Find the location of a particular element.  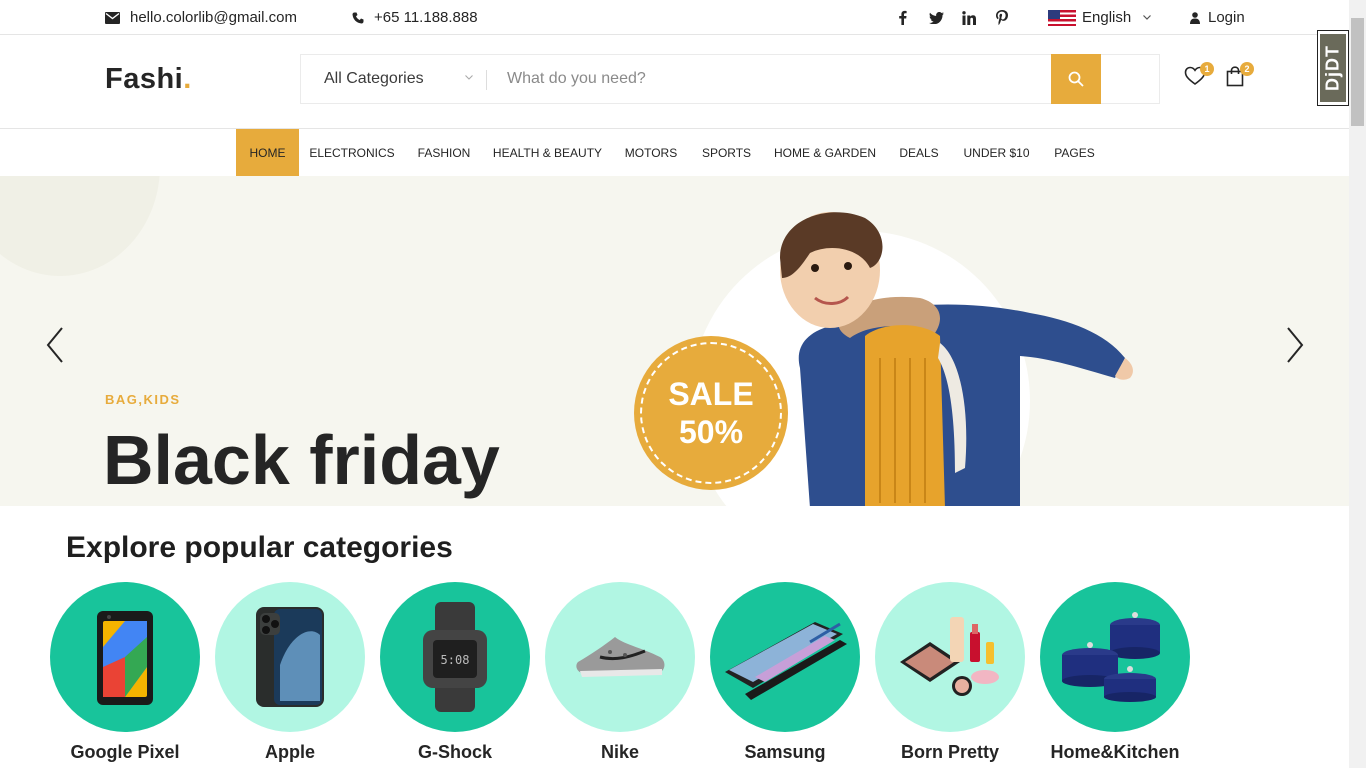

hero-tag: BAG,KIDS is located at coordinates (143, 399).